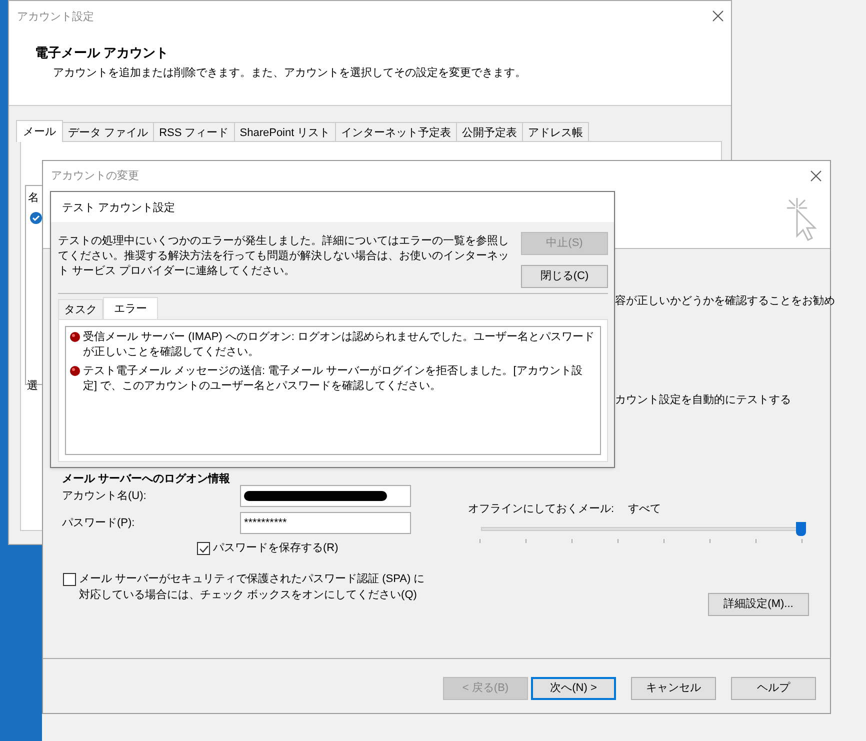 The height and width of the screenshot is (741, 866). What do you see at coordinates (252, 587) in the screenshot?
I see `checkbox-label: メール サーバーがセキュリティで保護されたパスワード認証 (SPA) に対応している場合には、チェック ボックスをオンにしてください(Q)` at bounding box center [252, 587].